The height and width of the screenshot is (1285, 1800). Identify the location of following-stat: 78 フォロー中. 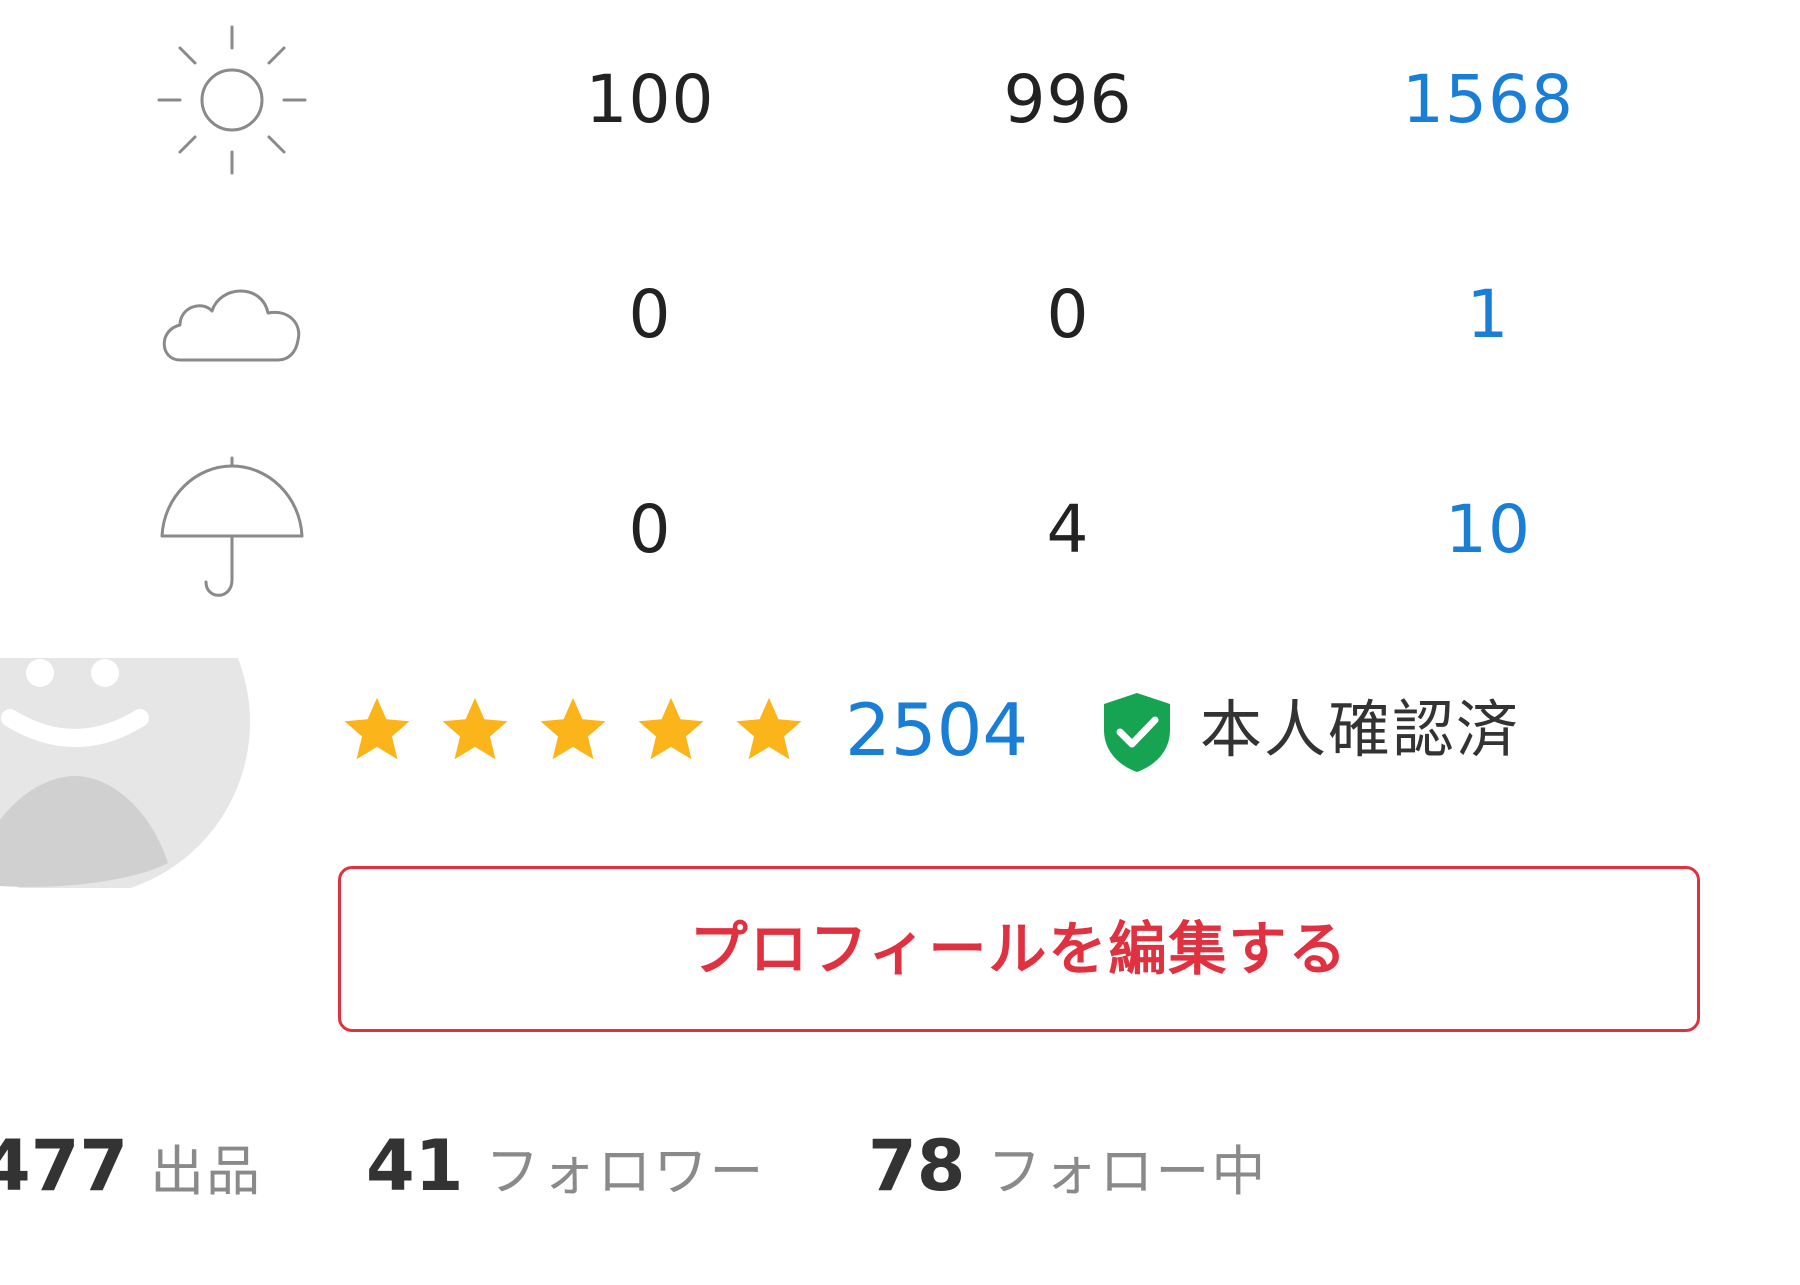
(1067, 1175).